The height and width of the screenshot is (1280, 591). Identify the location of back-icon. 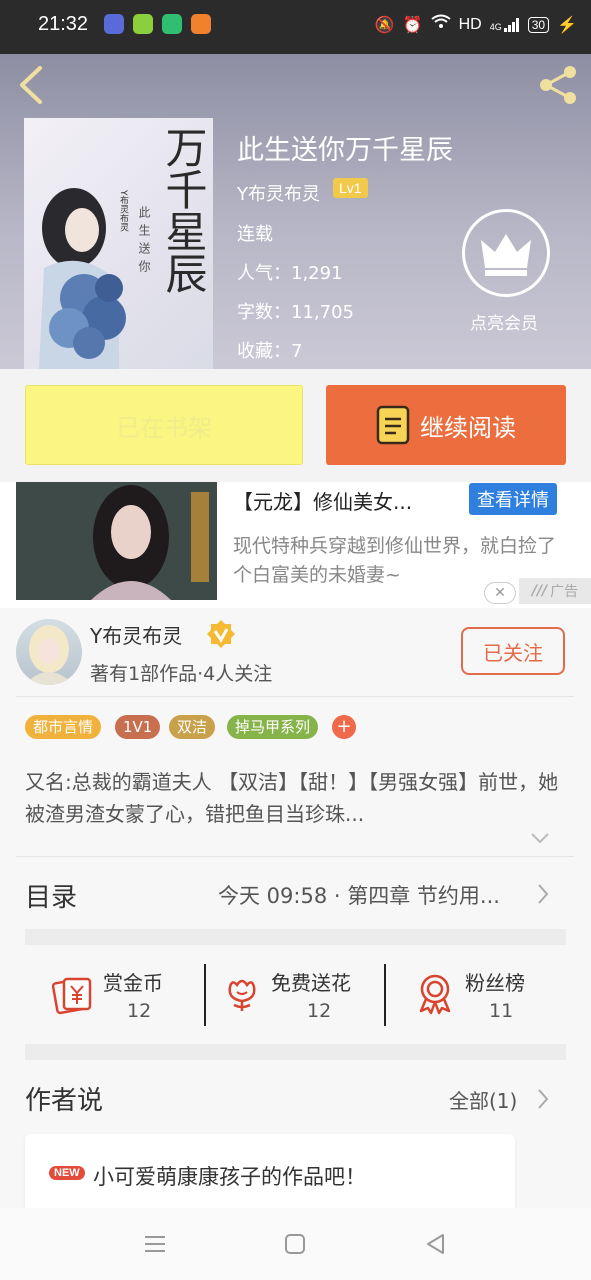
(31, 85).